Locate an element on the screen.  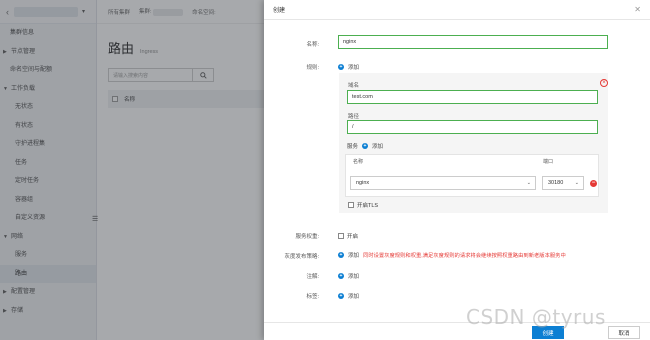
cancel-button: 取消 is located at coordinates (624, 332).